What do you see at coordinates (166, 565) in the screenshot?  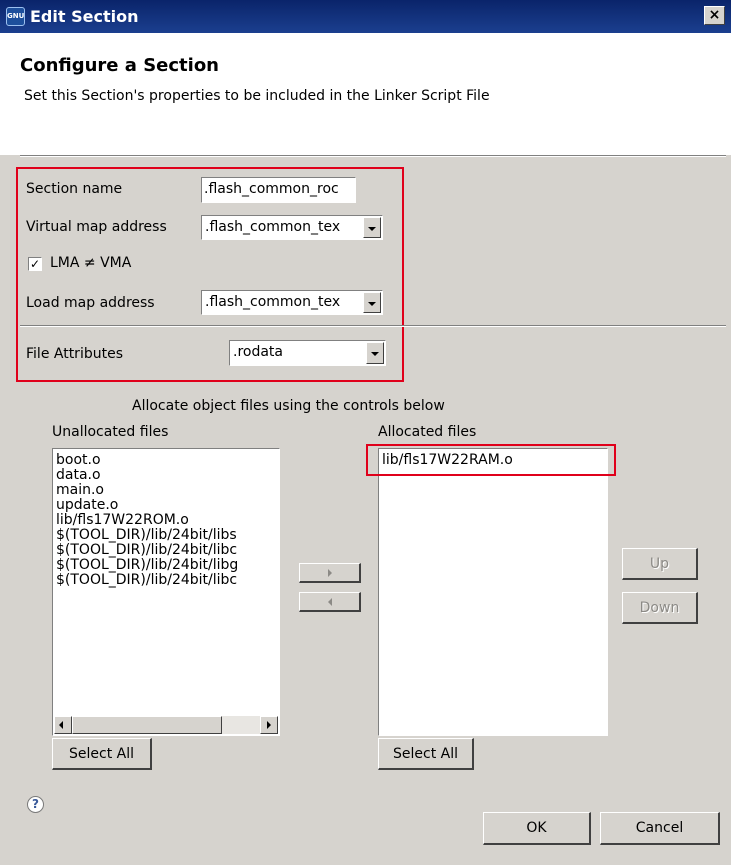 I see `list-item: $(TOOL_DIR)/lib/24bit/libg` at bounding box center [166, 565].